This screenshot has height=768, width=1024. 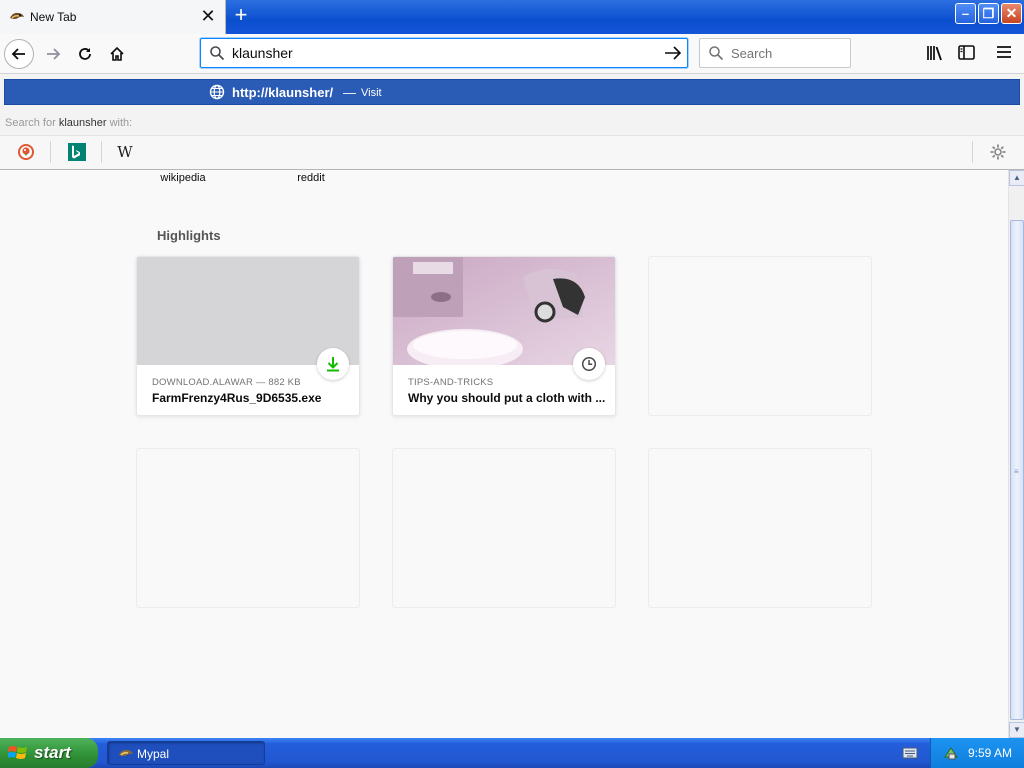 What do you see at coordinates (311, 178) in the screenshot?
I see `top-site-reddit-label: reddit` at bounding box center [311, 178].